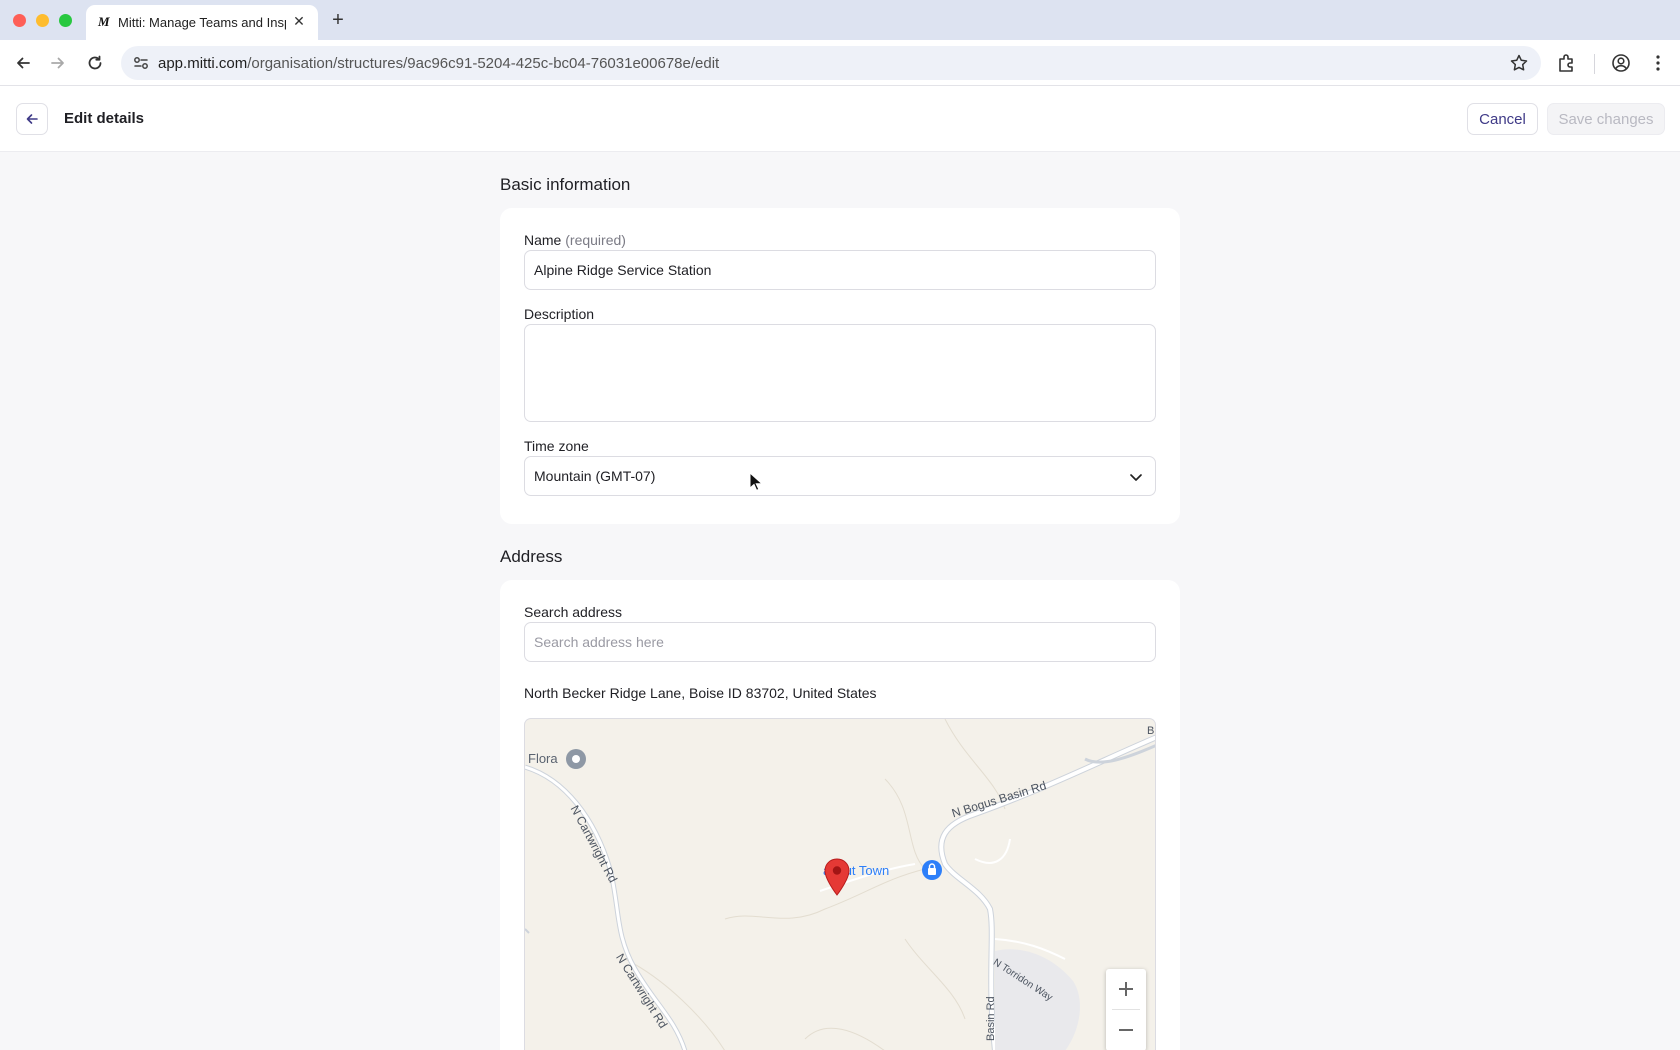  Describe the element at coordinates (1502, 119) in the screenshot. I see `cancel-button: Cancel` at that location.